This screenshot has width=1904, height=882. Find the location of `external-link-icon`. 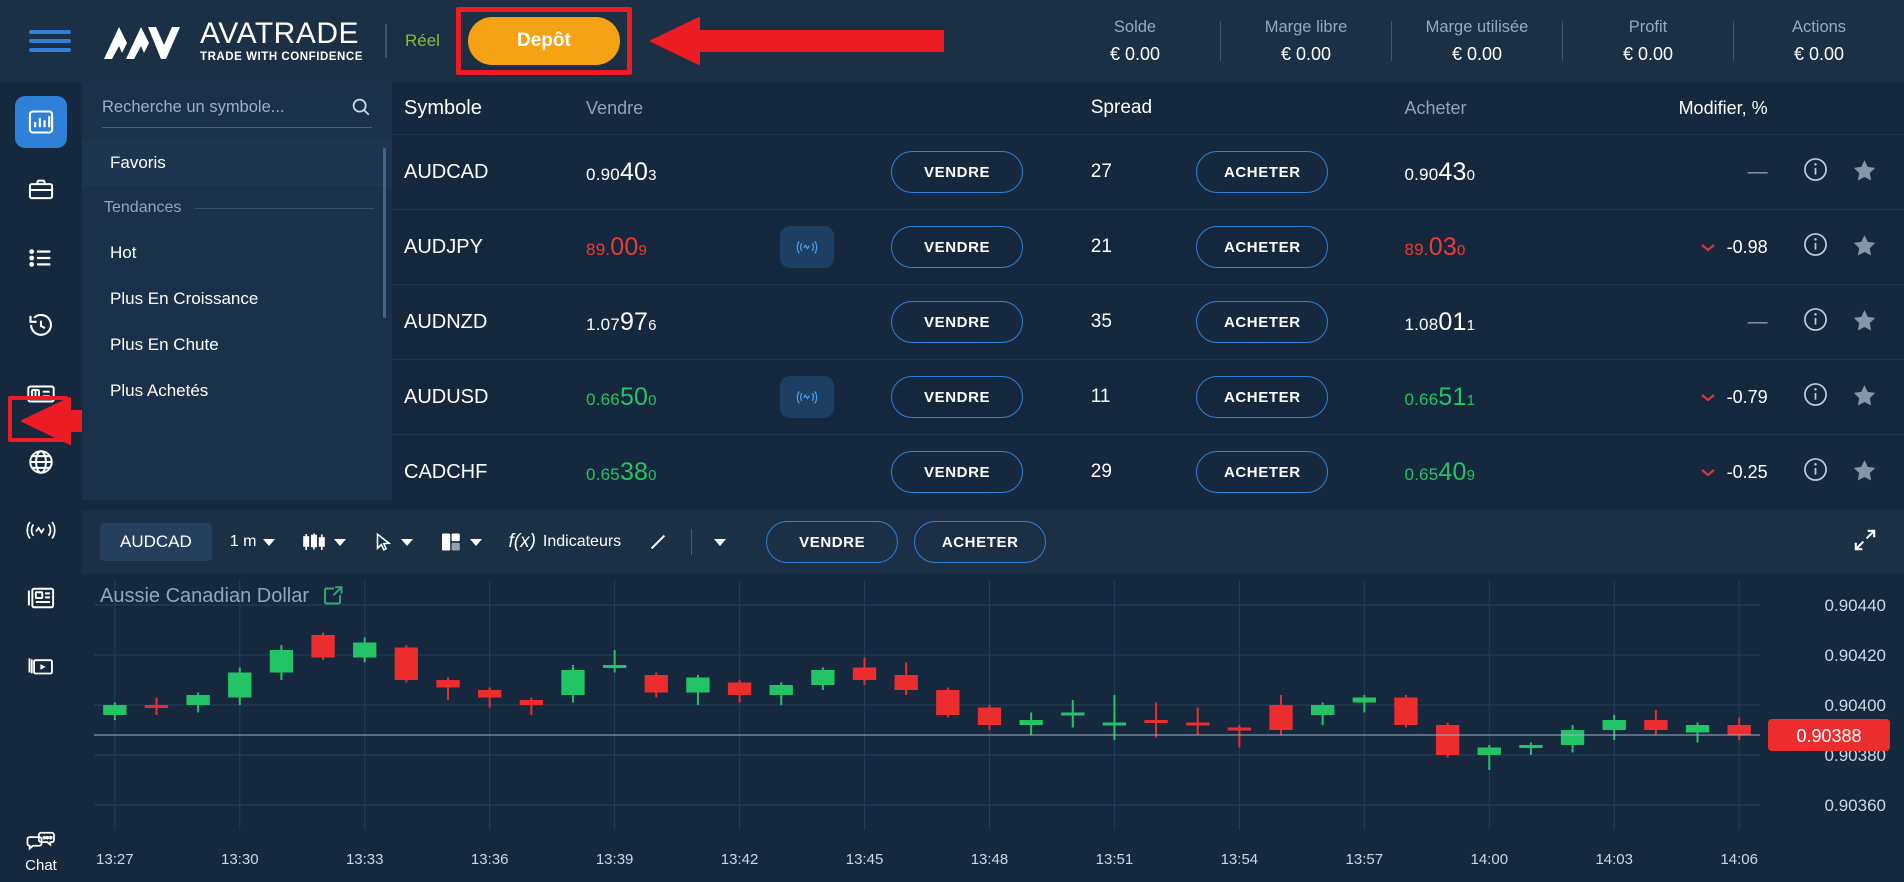

external-link-icon is located at coordinates (333, 596).